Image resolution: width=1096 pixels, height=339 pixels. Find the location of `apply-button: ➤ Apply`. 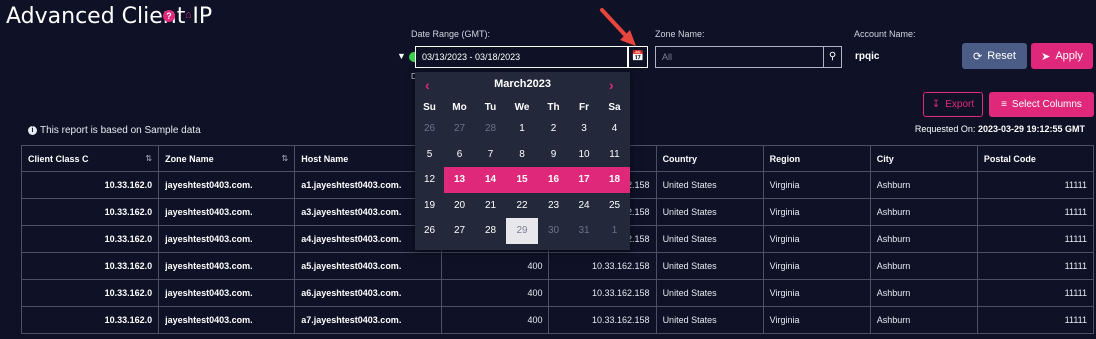

apply-button: ➤ Apply is located at coordinates (1062, 56).